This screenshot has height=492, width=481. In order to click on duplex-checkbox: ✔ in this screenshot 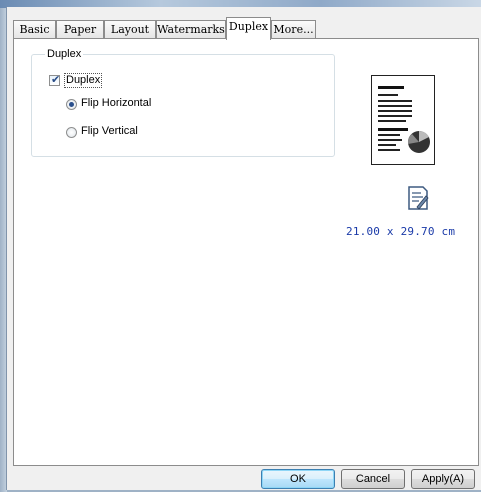, I will do `click(55, 79)`.